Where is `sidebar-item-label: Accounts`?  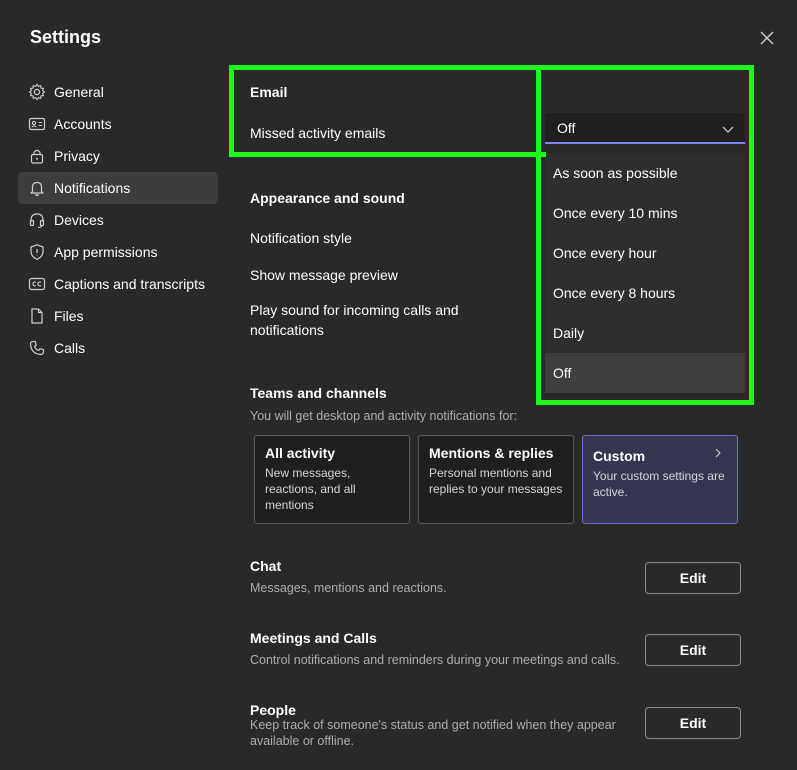
sidebar-item-label: Accounts is located at coordinates (83, 124).